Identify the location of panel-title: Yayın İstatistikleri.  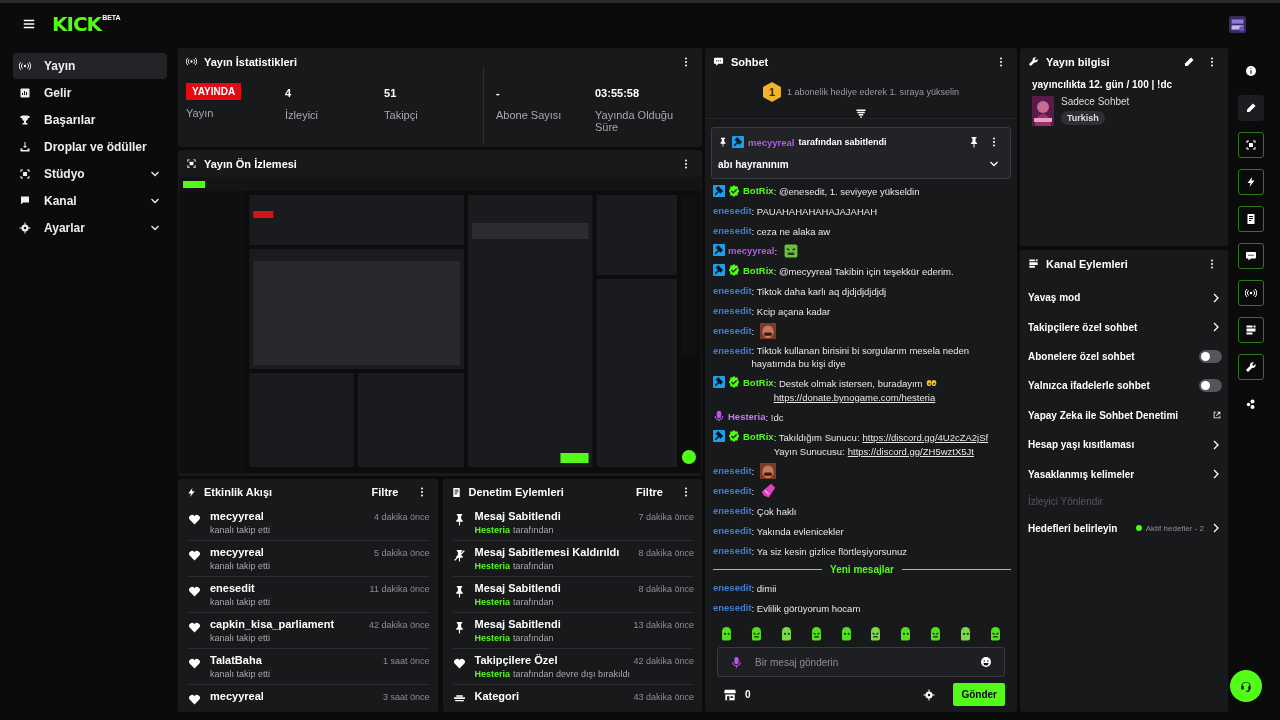
(250, 61).